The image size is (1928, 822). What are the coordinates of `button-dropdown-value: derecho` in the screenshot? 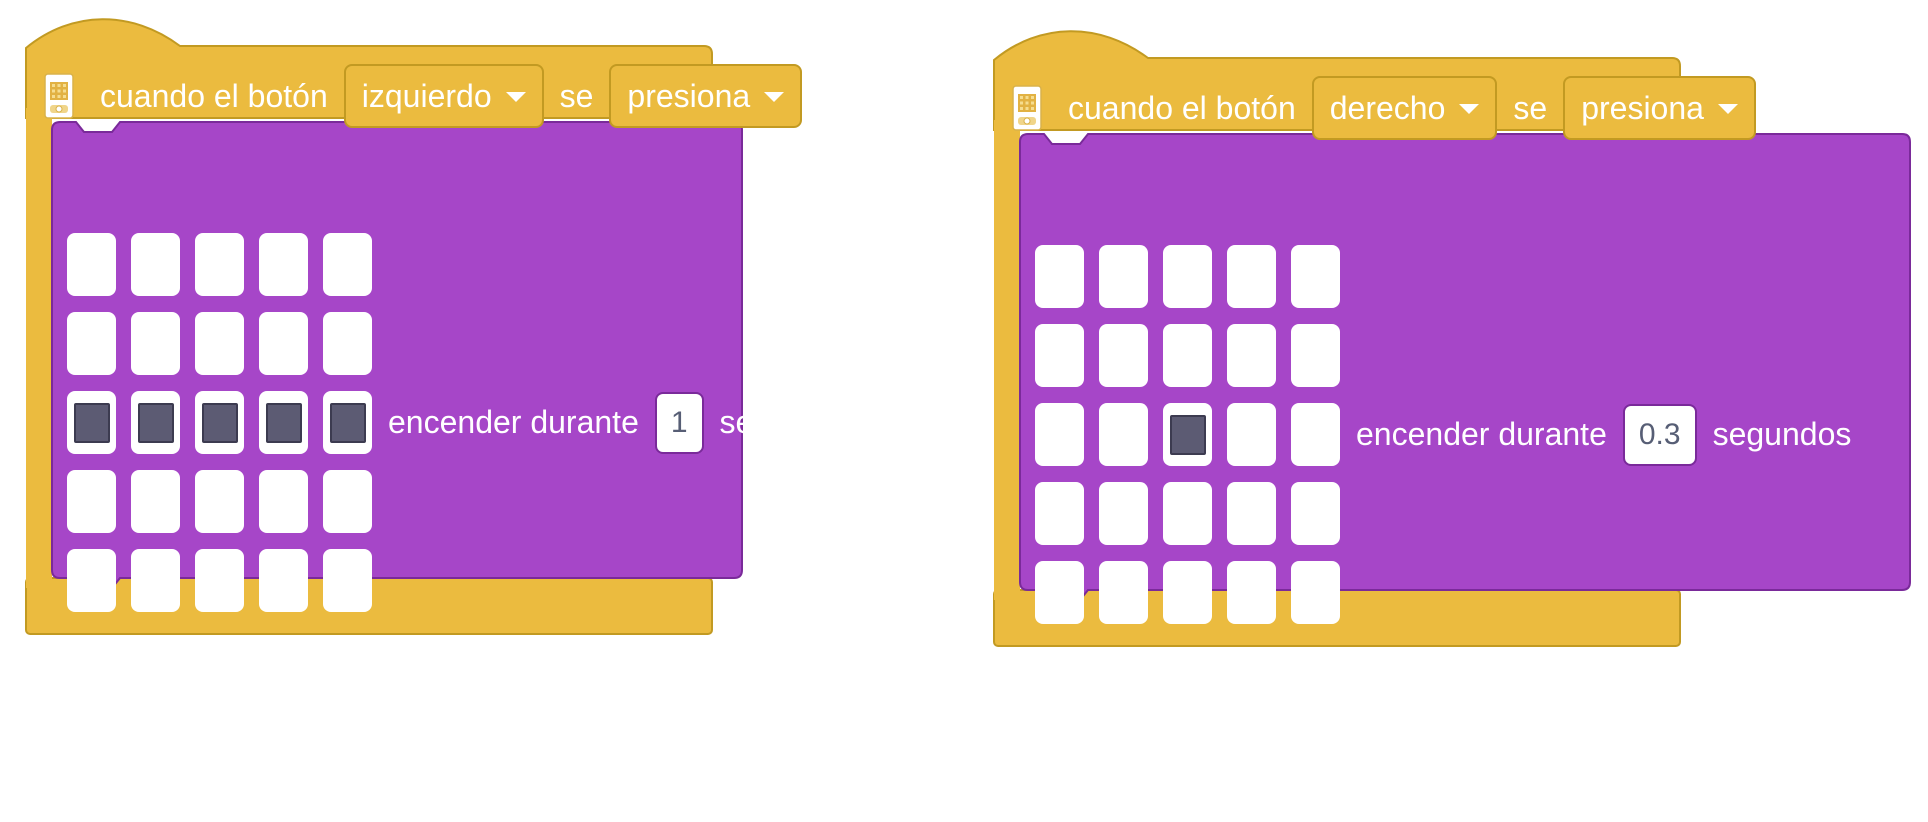 It's located at (1387, 107).